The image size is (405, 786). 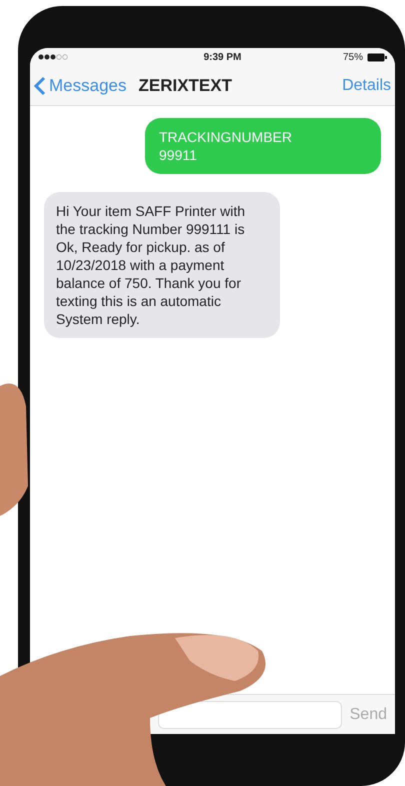 What do you see at coordinates (223, 57) in the screenshot?
I see `status-time: 9:39 PM` at bounding box center [223, 57].